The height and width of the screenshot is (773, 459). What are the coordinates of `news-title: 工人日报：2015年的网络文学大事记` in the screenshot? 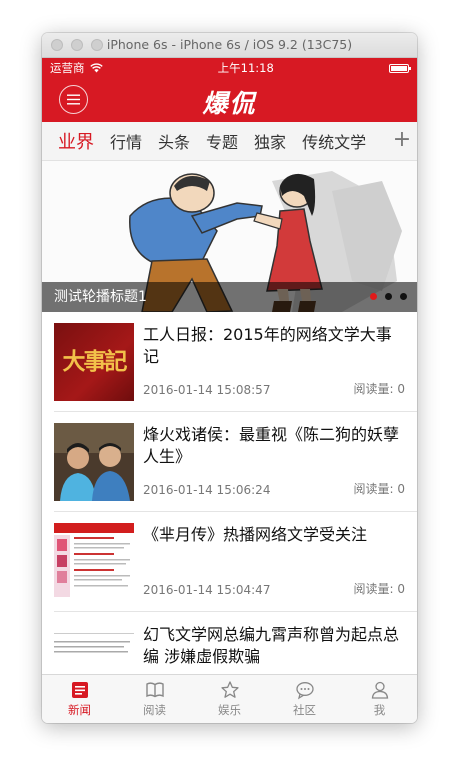 It's located at (267, 345).